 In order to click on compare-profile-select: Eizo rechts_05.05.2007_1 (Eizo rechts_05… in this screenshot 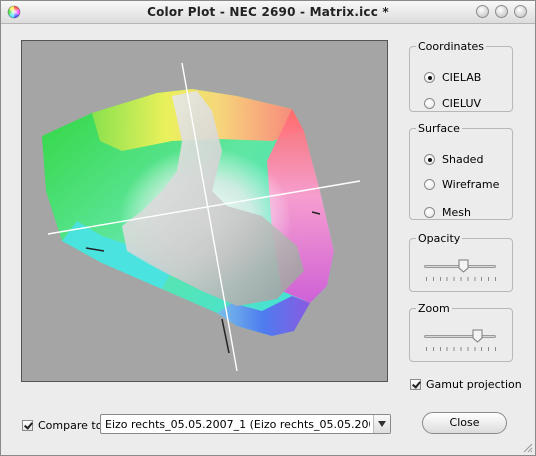, I will do `click(245, 424)`.